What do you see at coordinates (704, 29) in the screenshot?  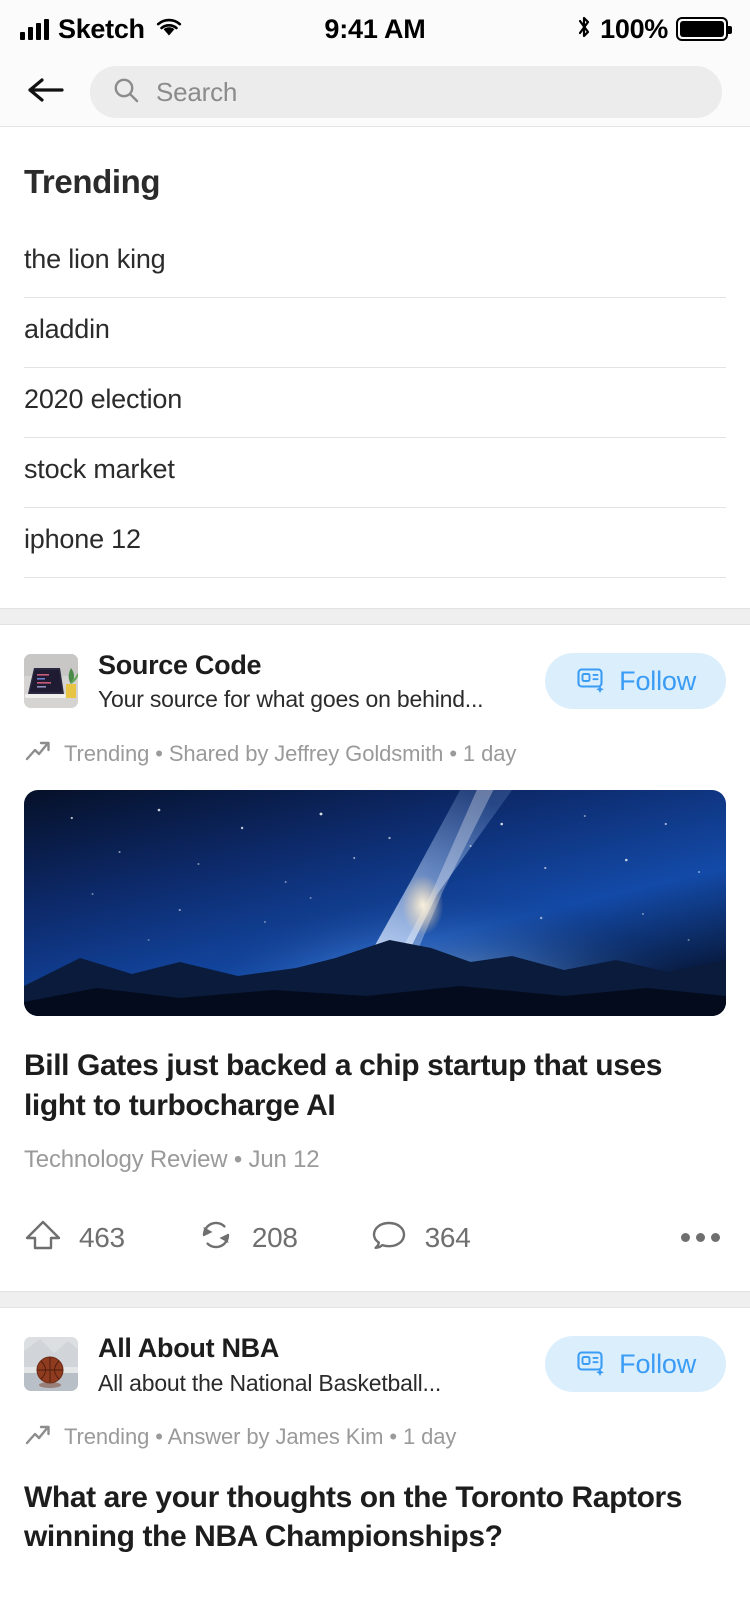 I see `battery-full-icon` at bounding box center [704, 29].